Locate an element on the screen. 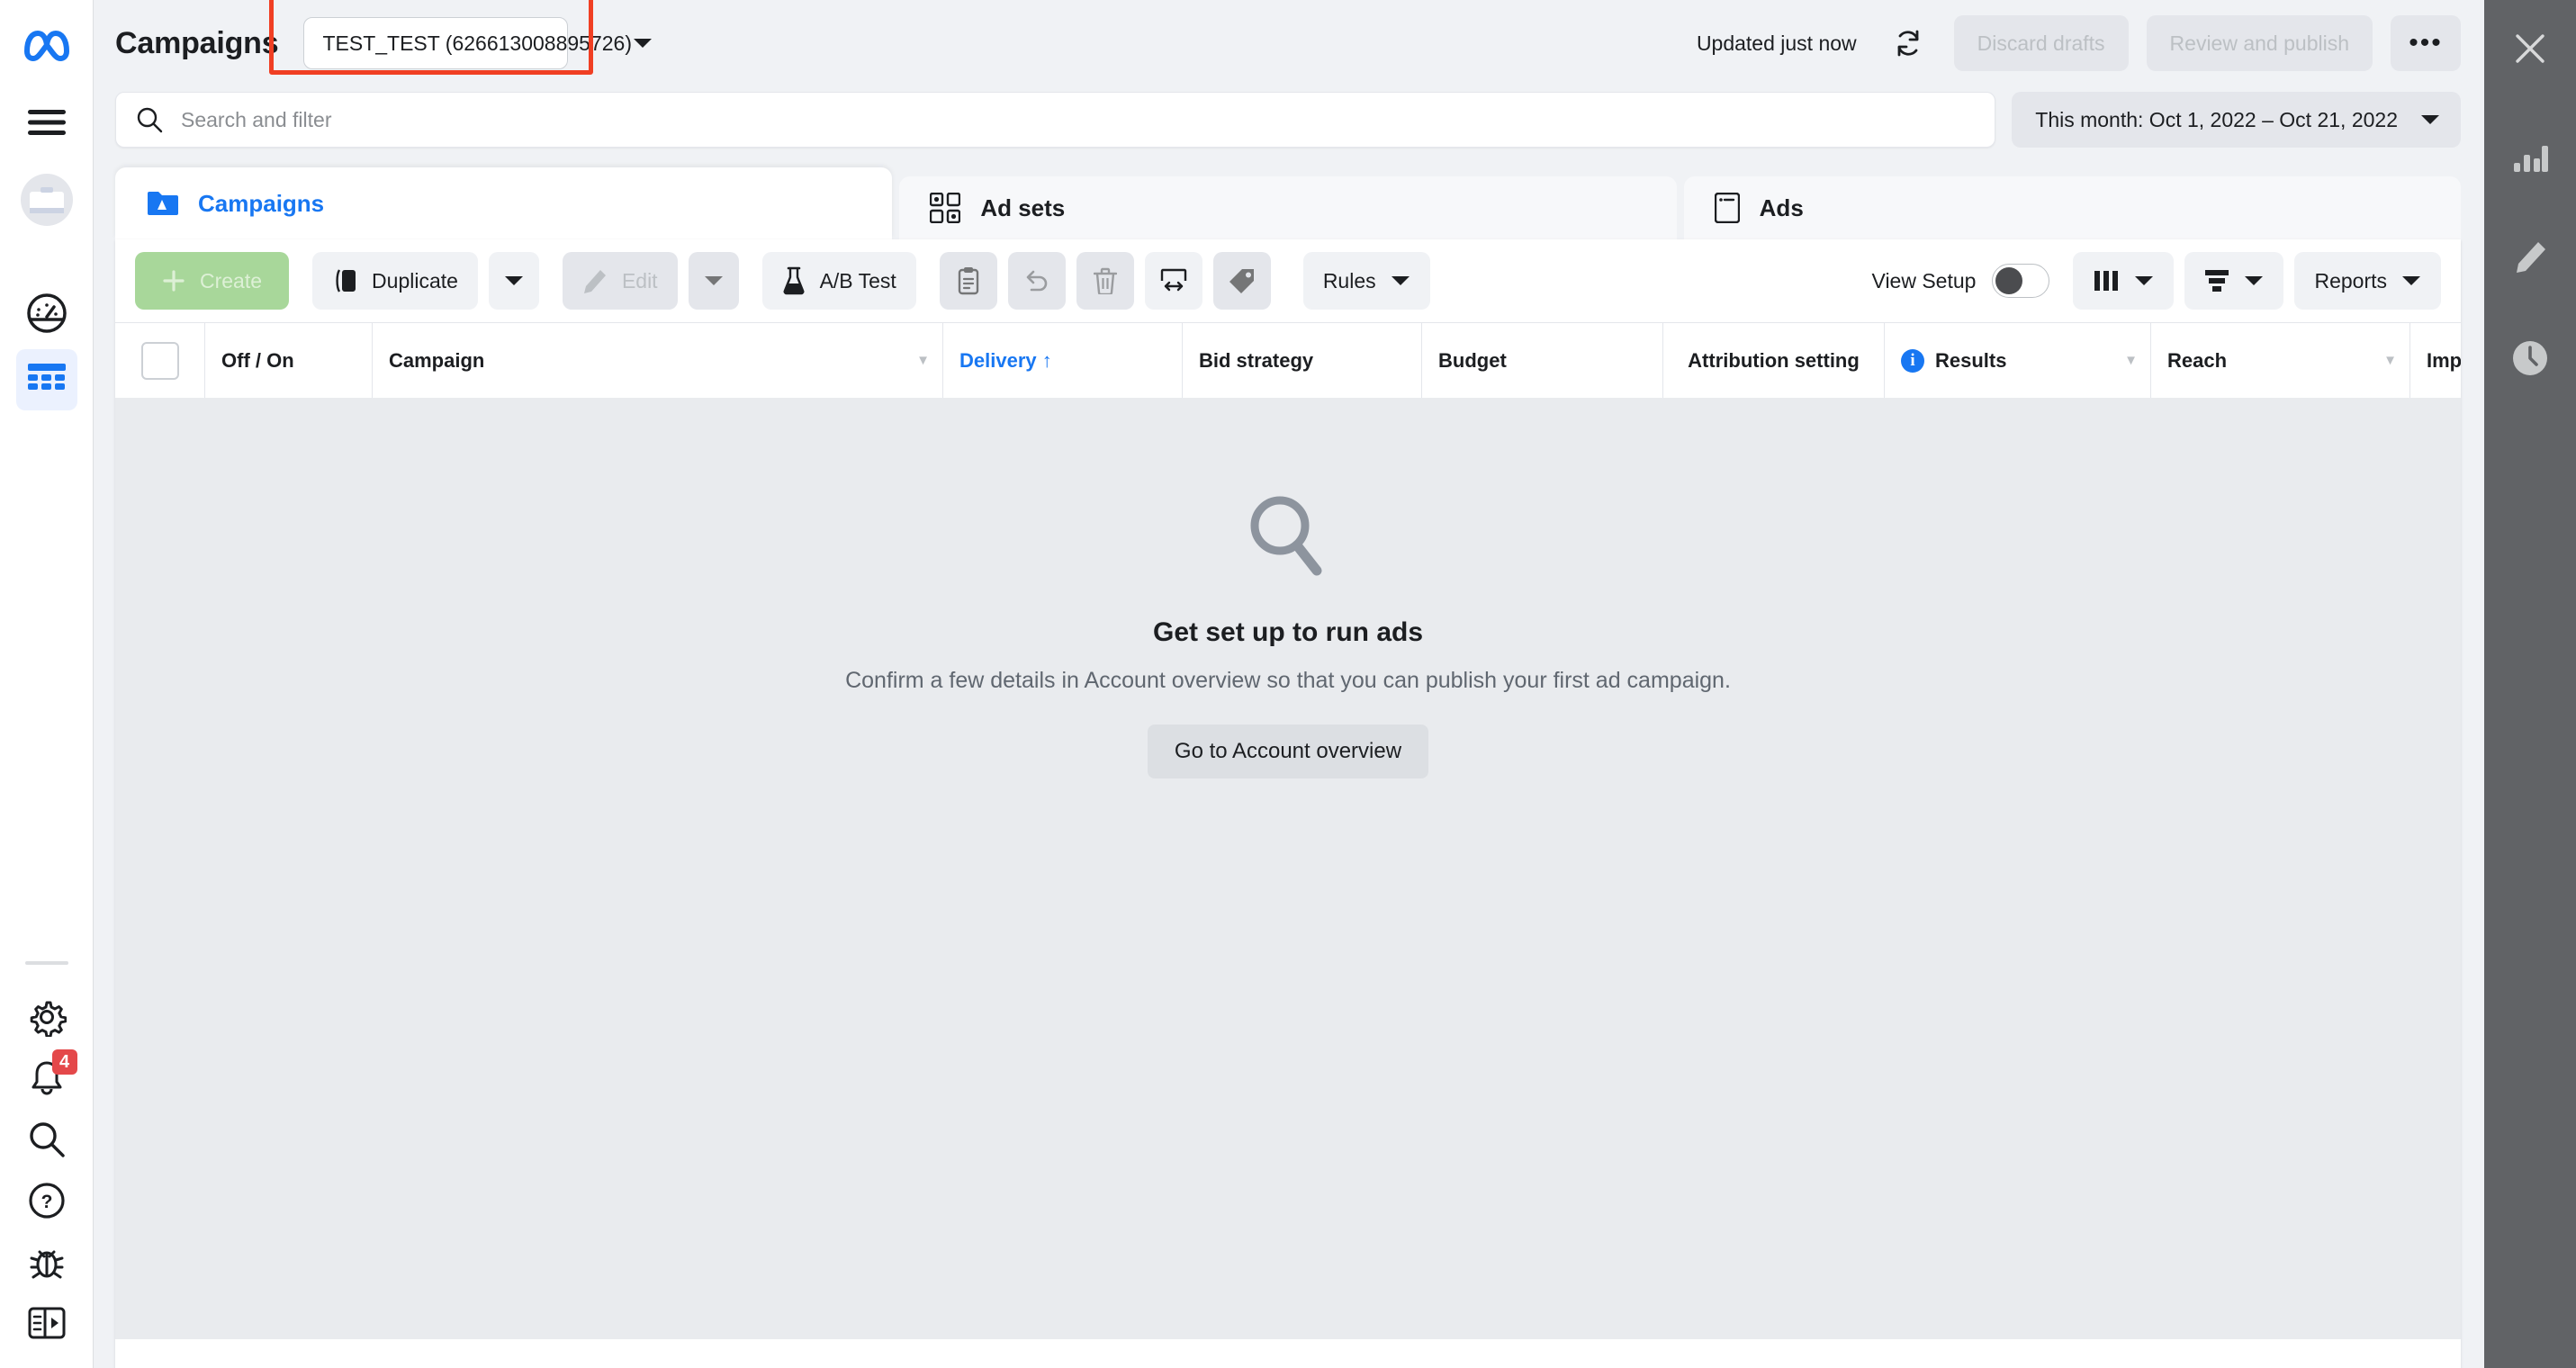  tab-ads-label: Ads is located at coordinates (1781, 208).